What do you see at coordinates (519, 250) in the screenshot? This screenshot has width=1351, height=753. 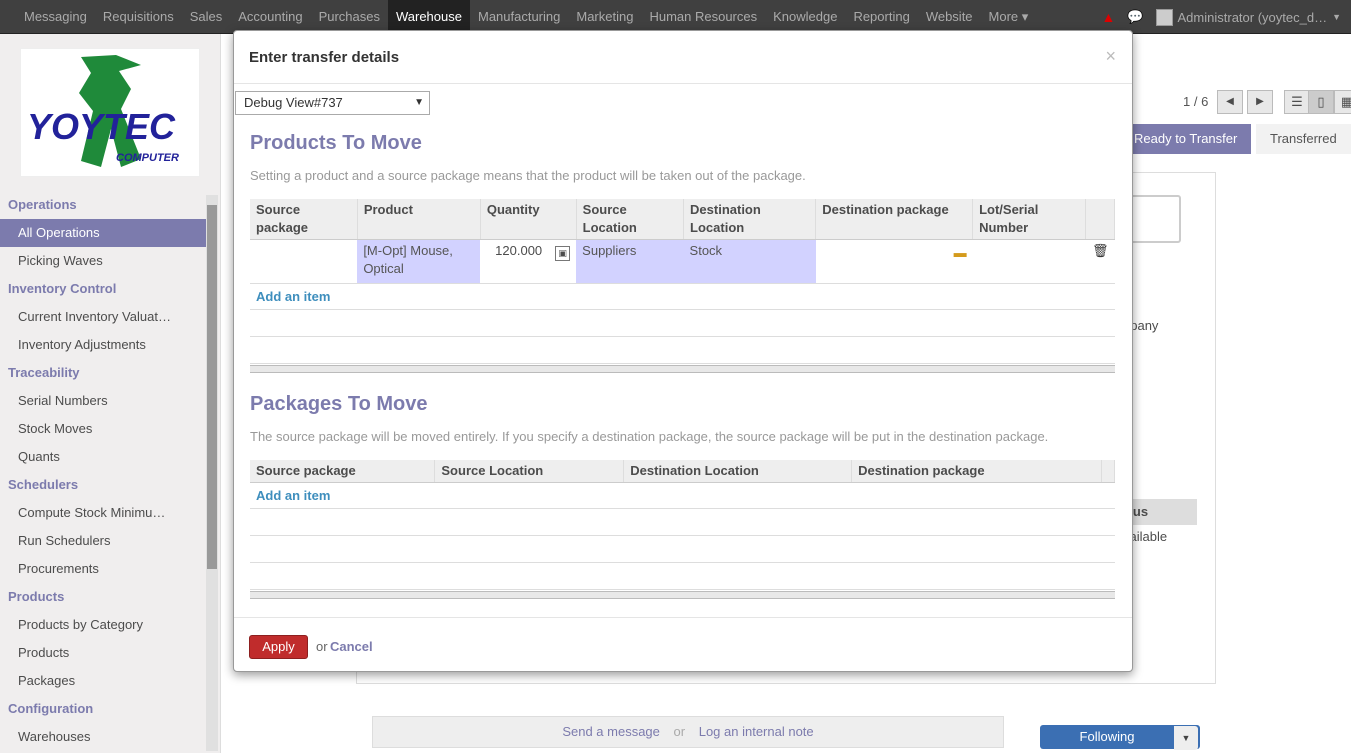 I see `quantity-value: 120.000` at bounding box center [519, 250].